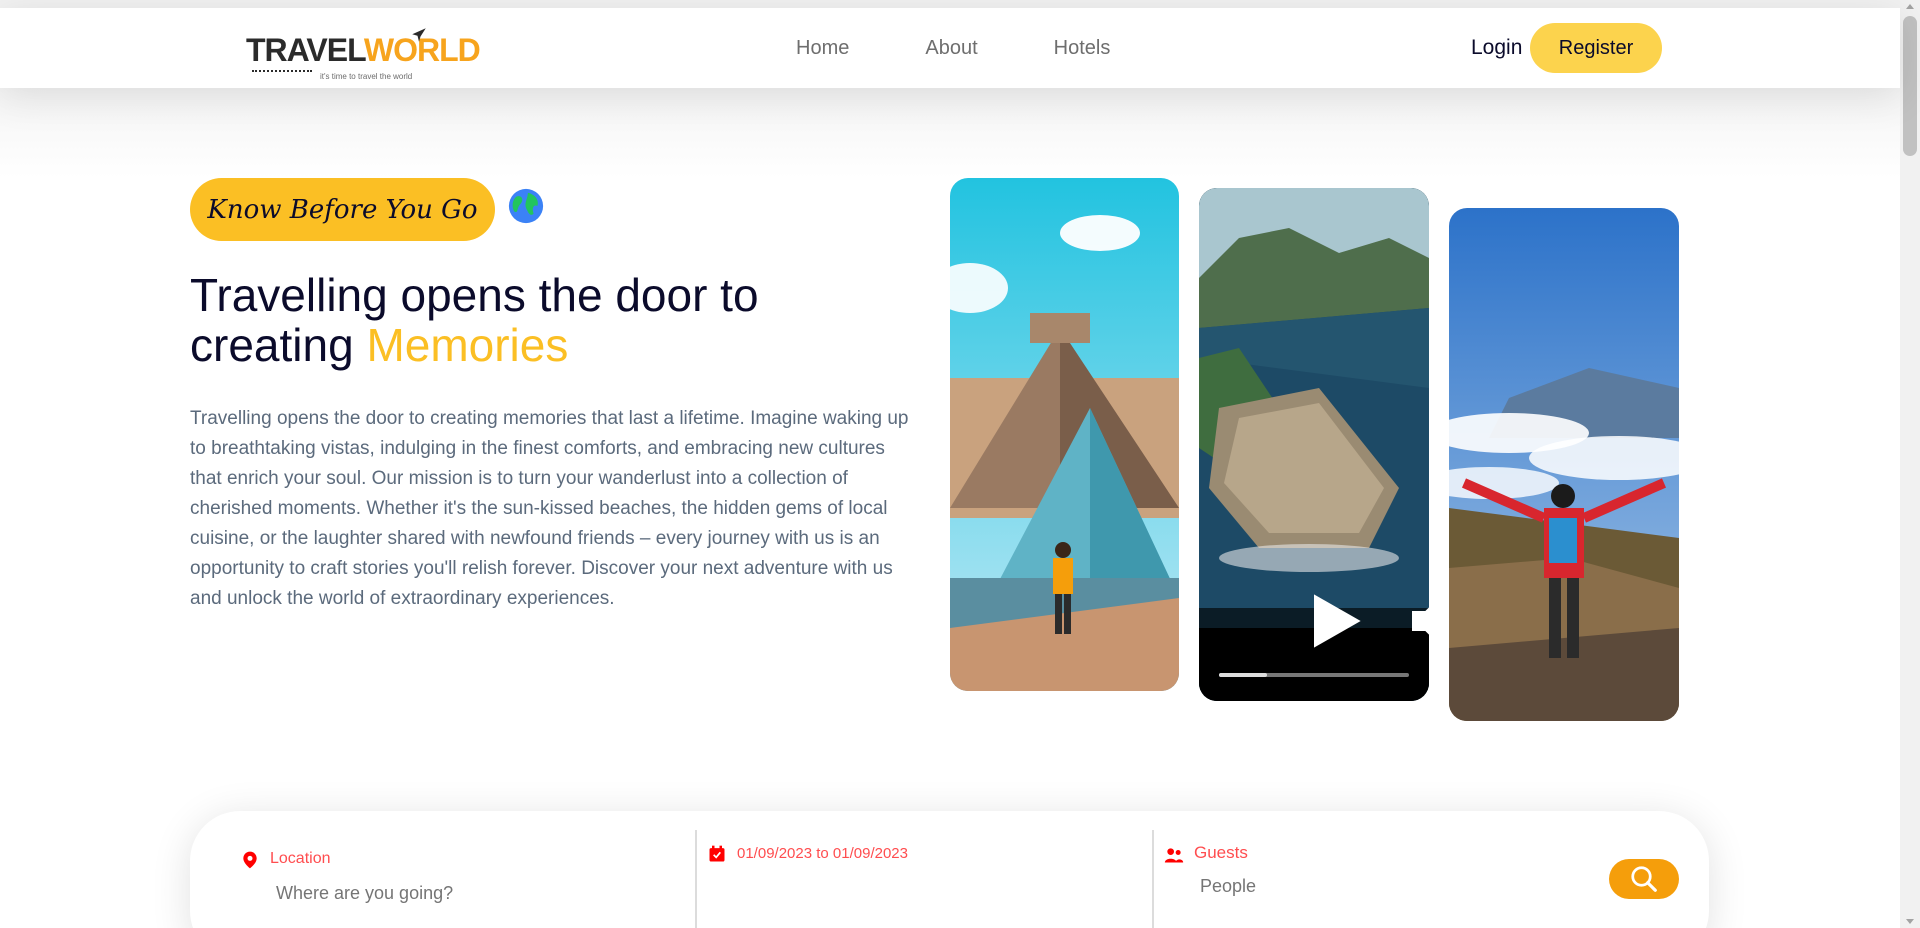  What do you see at coordinates (442, 869) in the screenshot?
I see `location-field: Location` at bounding box center [442, 869].